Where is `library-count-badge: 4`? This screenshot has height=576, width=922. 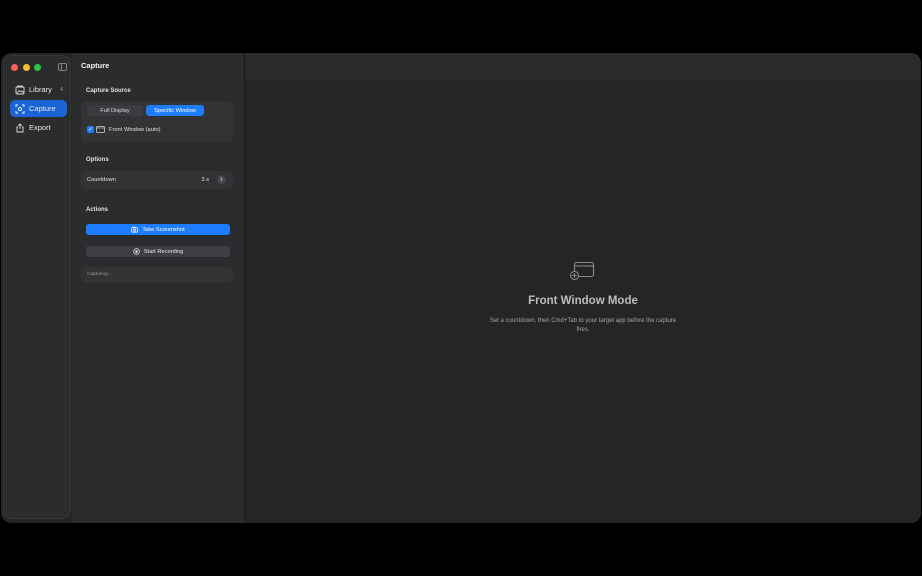 library-count-badge: 4 is located at coordinates (61, 89).